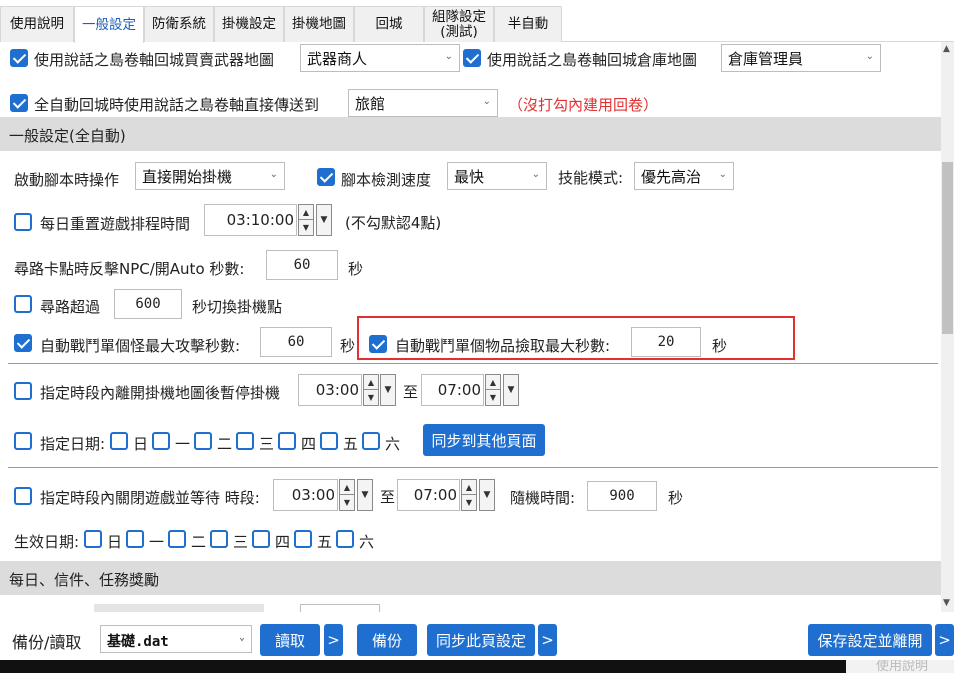 The image size is (954, 673). Describe the element at coordinates (148, 304) in the screenshot. I see `path-over-input: 600` at that location.